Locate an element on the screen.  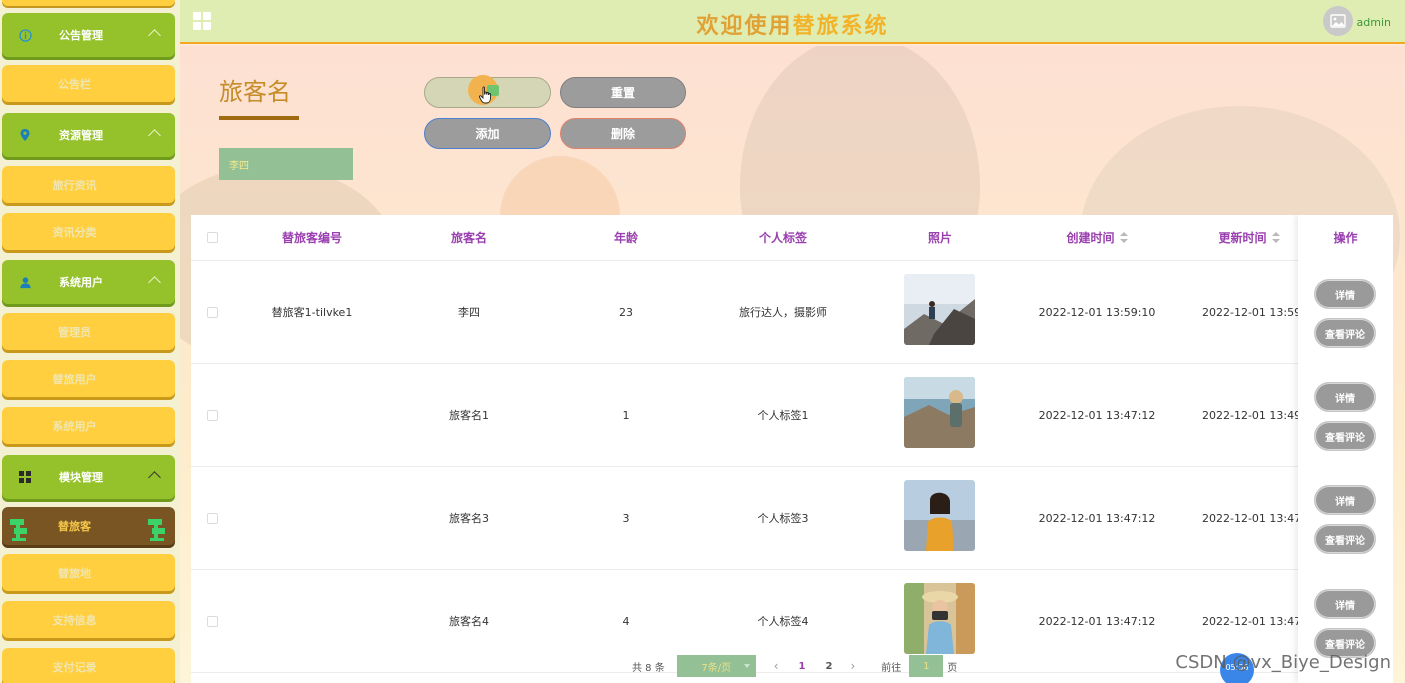
cell-id: 替旅客1-tilvke1 is located at coordinates (312, 312).